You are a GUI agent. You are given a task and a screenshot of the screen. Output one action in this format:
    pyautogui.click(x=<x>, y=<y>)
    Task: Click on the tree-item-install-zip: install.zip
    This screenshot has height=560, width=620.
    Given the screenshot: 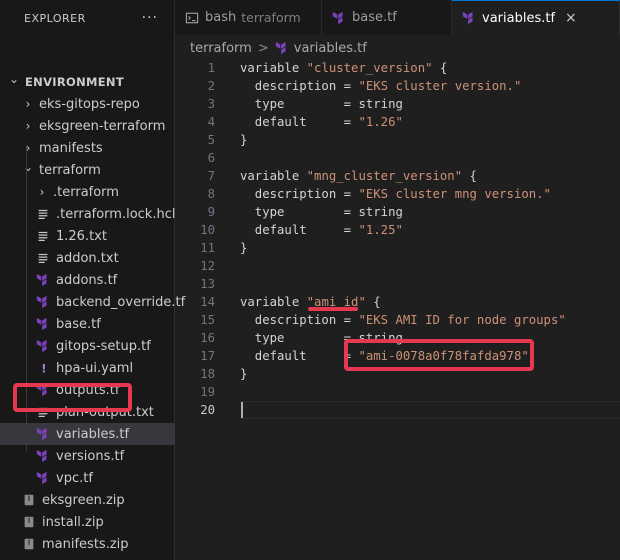 What is the action you would take?
    pyautogui.click(x=87, y=522)
    